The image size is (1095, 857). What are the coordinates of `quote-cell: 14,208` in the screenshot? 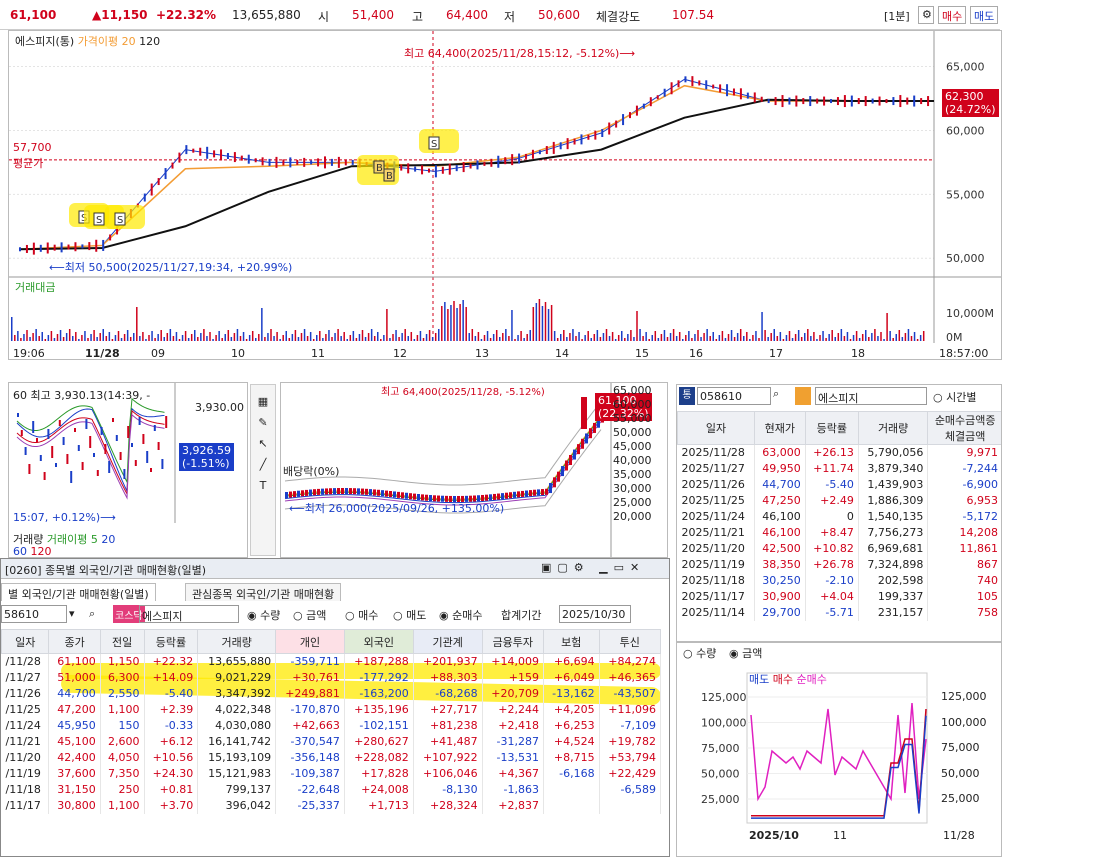 It's located at (964, 532).